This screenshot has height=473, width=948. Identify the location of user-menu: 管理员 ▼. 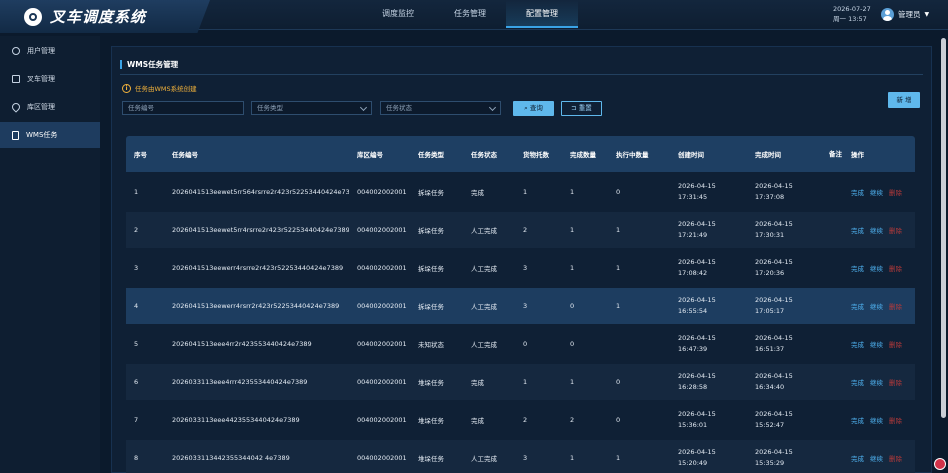
(905, 14).